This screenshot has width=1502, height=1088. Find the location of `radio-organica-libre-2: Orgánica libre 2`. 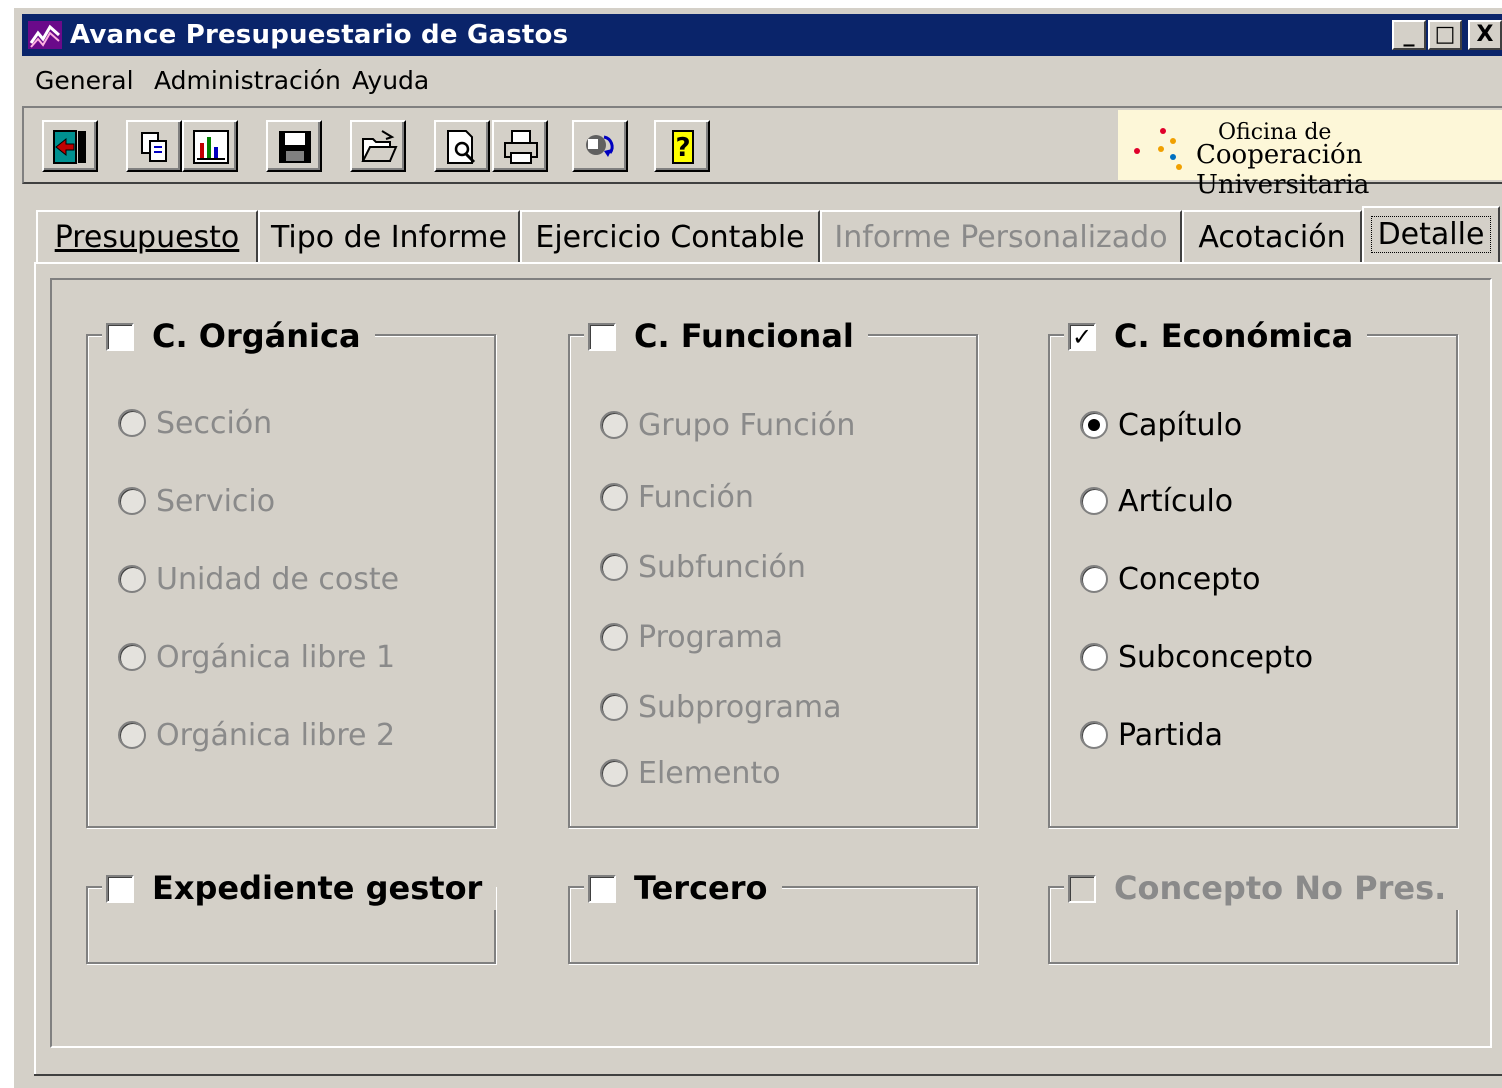

radio-organica-libre-2: Orgánica libre 2 is located at coordinates (256, 735).